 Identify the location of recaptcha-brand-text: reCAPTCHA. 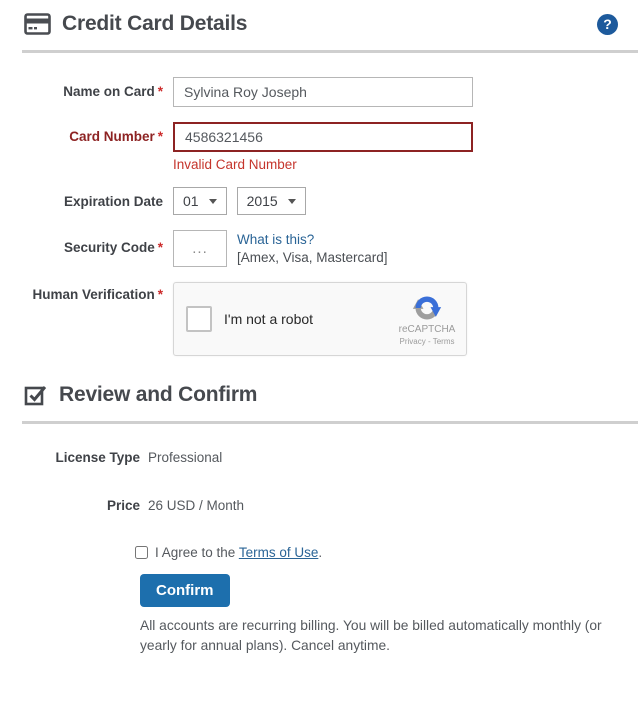
(427, 329).